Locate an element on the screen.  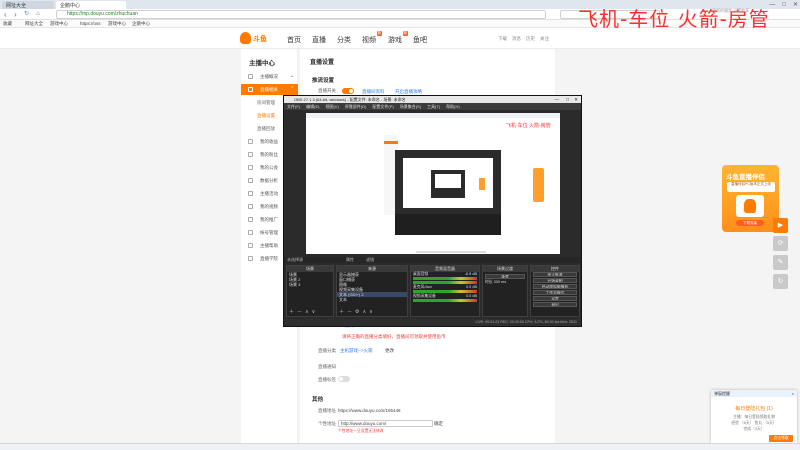
obs-close-icon: ✕ is located at coordinates (576, 99).